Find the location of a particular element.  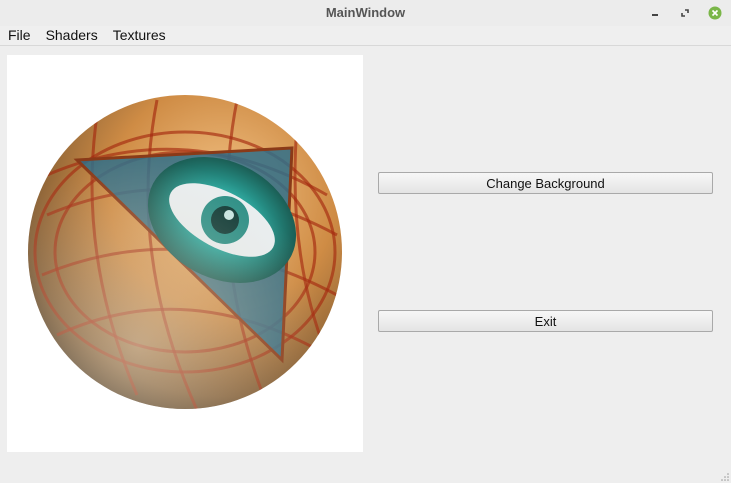

close-icon is located at coordinates (715, 13).